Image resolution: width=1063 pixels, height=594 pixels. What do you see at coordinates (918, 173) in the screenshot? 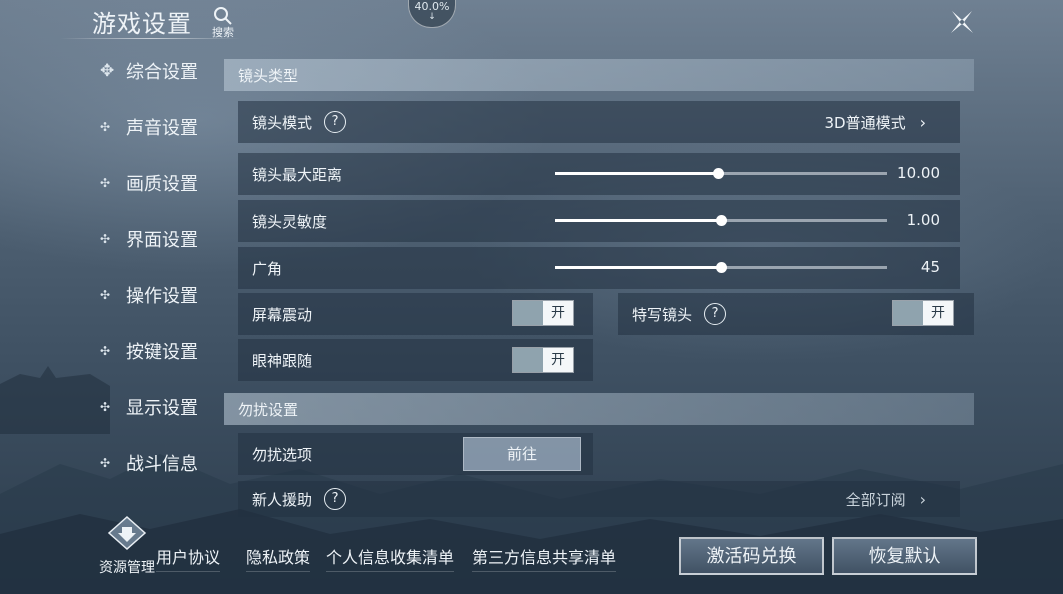
I see `camera-slider-value: 10.00` at bounding box center [918, 173].